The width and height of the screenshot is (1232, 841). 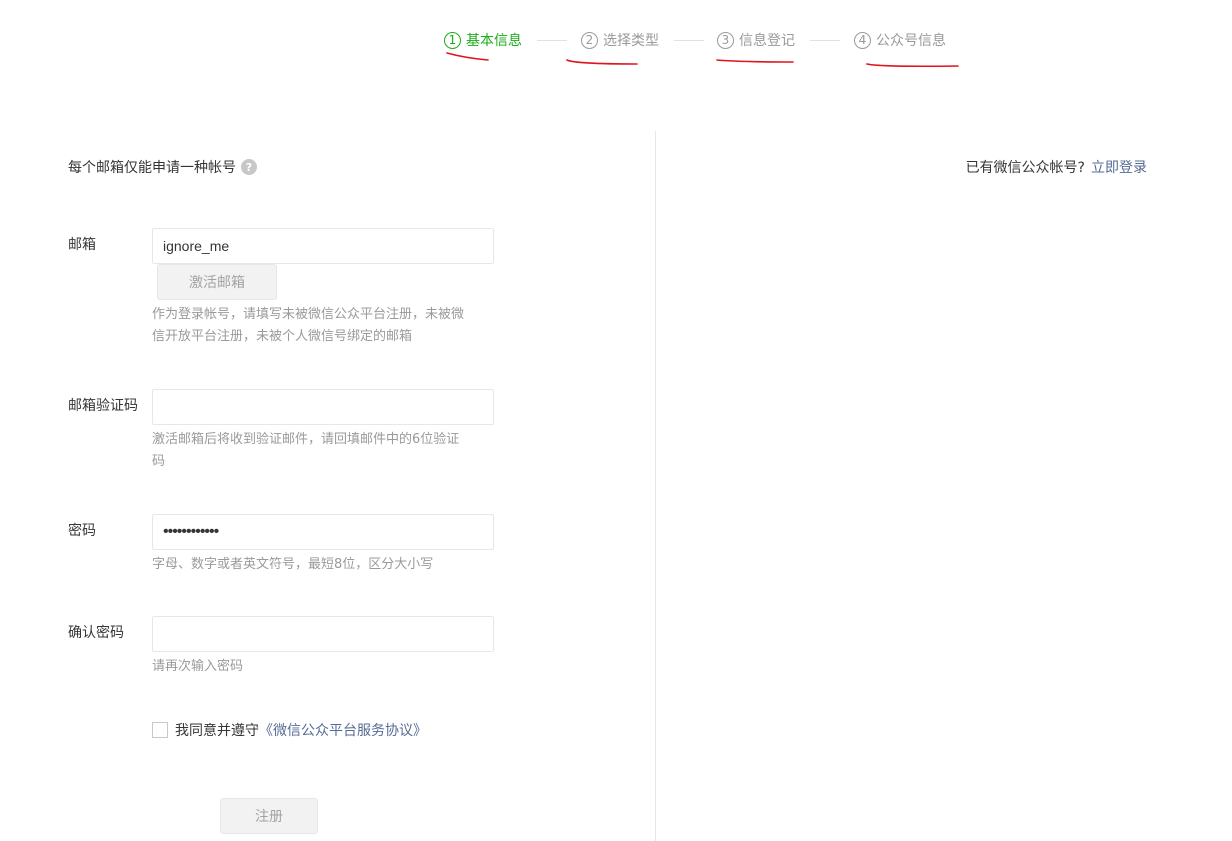 I want to click on confirm-password-label: 确认密码, so click(x=96, y=633).